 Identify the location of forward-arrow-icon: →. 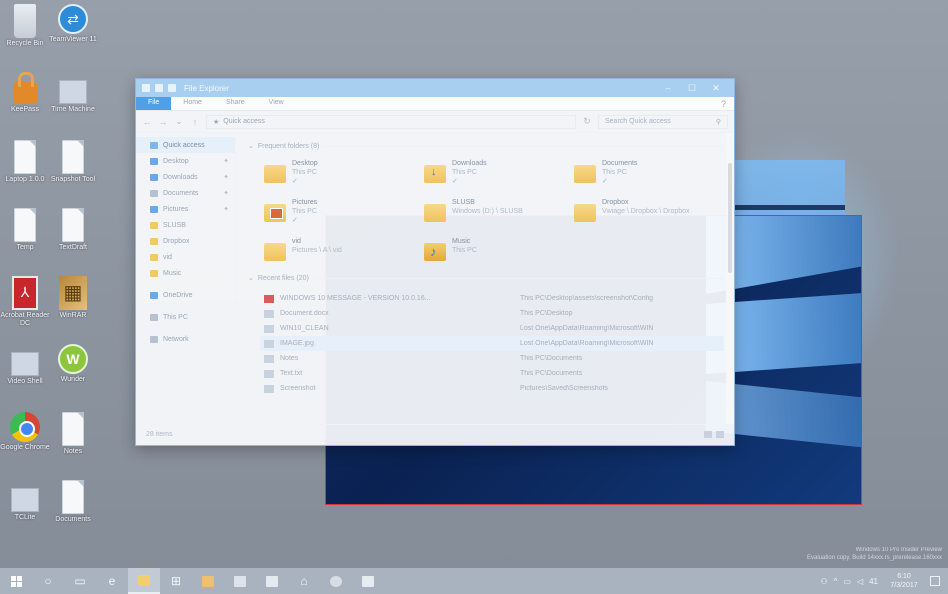
(163, 122).